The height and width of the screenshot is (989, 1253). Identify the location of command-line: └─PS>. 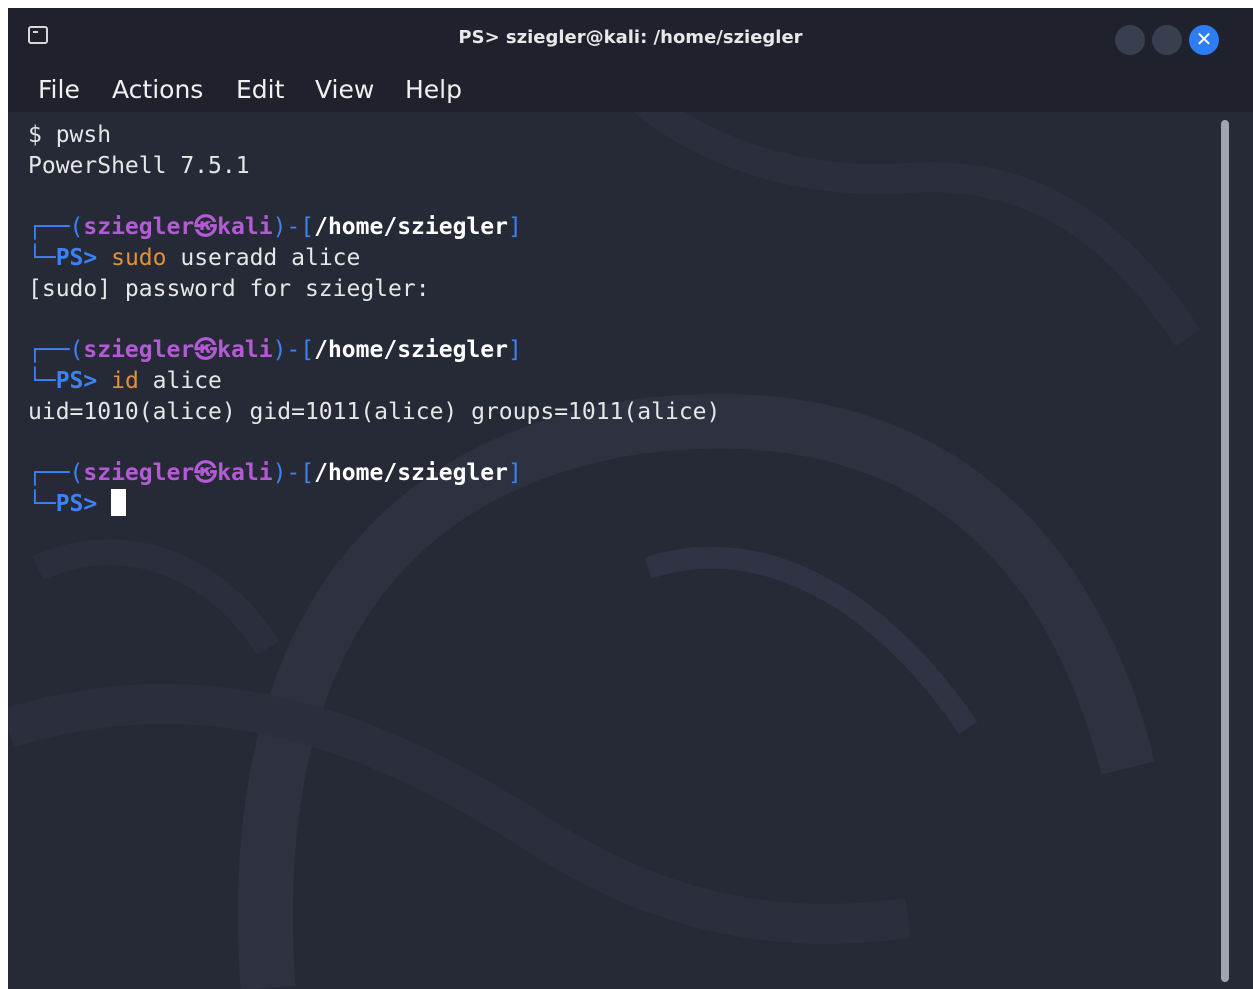
(77, 504).